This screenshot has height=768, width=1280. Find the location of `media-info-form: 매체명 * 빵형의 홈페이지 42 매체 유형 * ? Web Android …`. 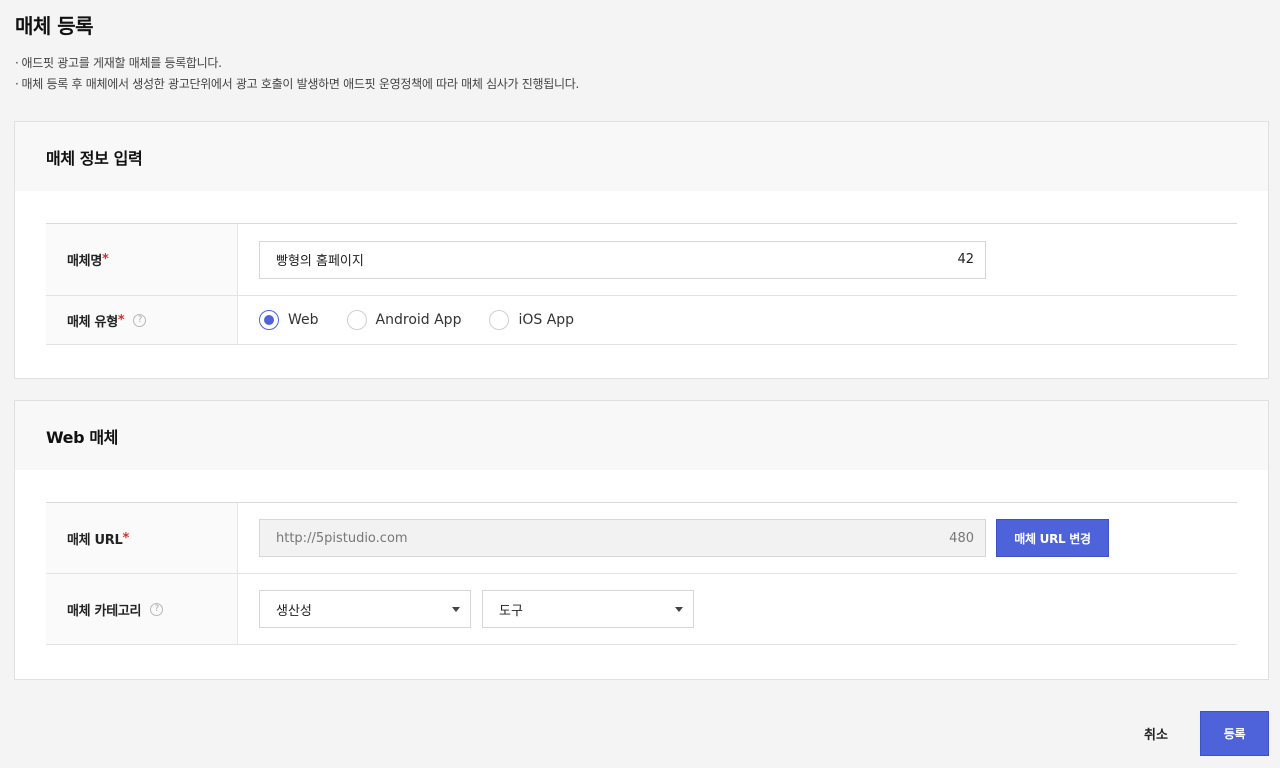

media-info-form: 매체명 * 빵형의 홈페이지 42 매체 유형 * ? Web Android … is located at coordinates (641, 284).